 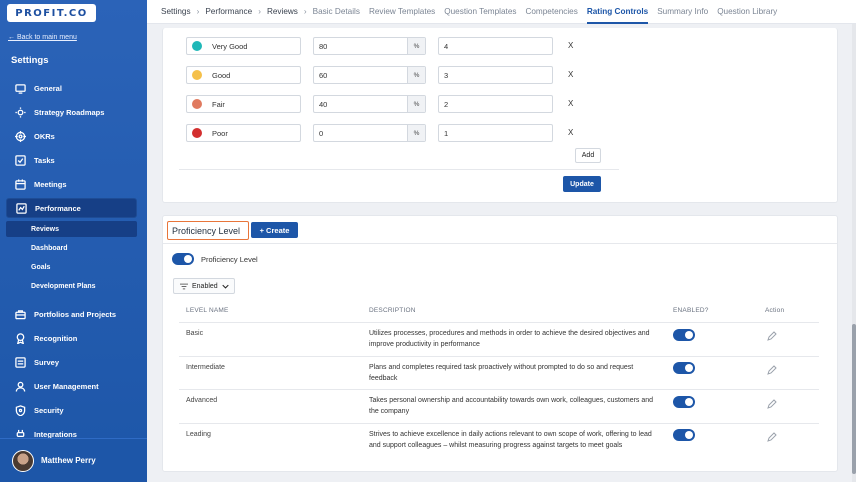 What do you see at coordinates (369, 46) in the screenshot?
I see `percent-field: 80%` at bounding box center [369, 46].